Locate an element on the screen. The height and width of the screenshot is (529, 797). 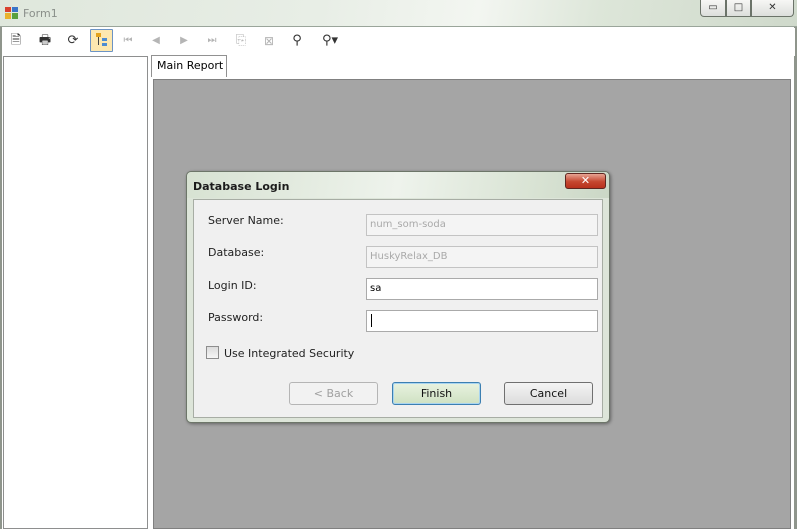
password-field is located at coordinates (482, 321).